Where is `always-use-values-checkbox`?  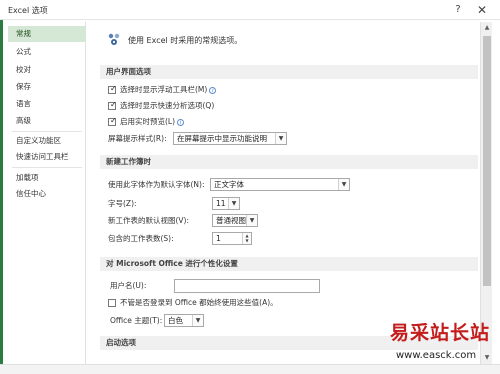
always-use-values-checkbox is located at coordinates (112, 303).